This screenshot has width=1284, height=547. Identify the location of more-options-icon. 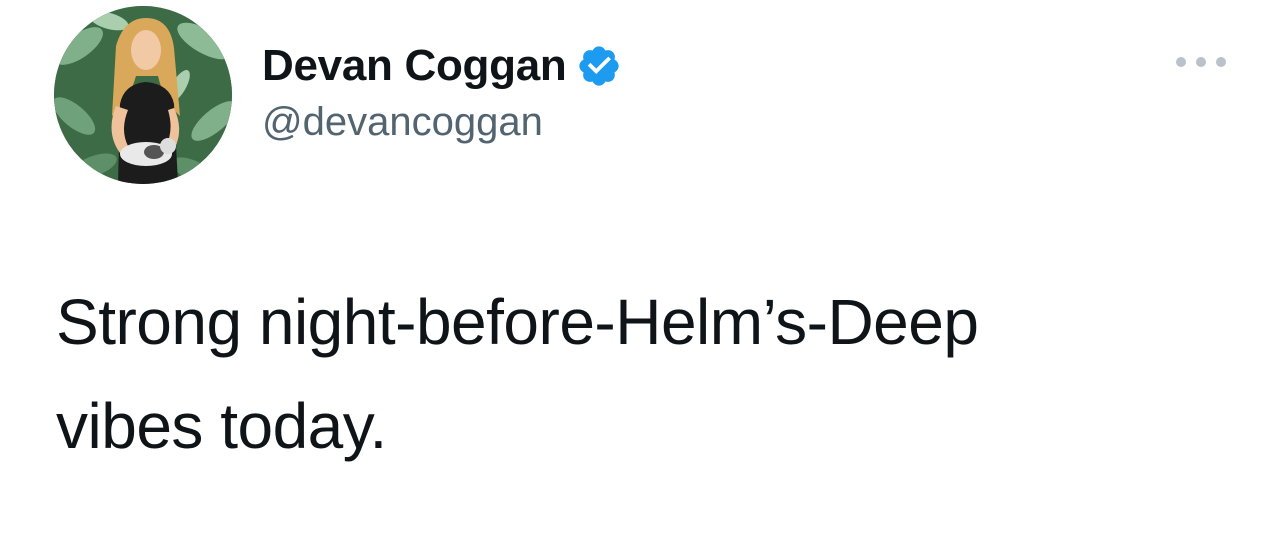
(1201, 62).